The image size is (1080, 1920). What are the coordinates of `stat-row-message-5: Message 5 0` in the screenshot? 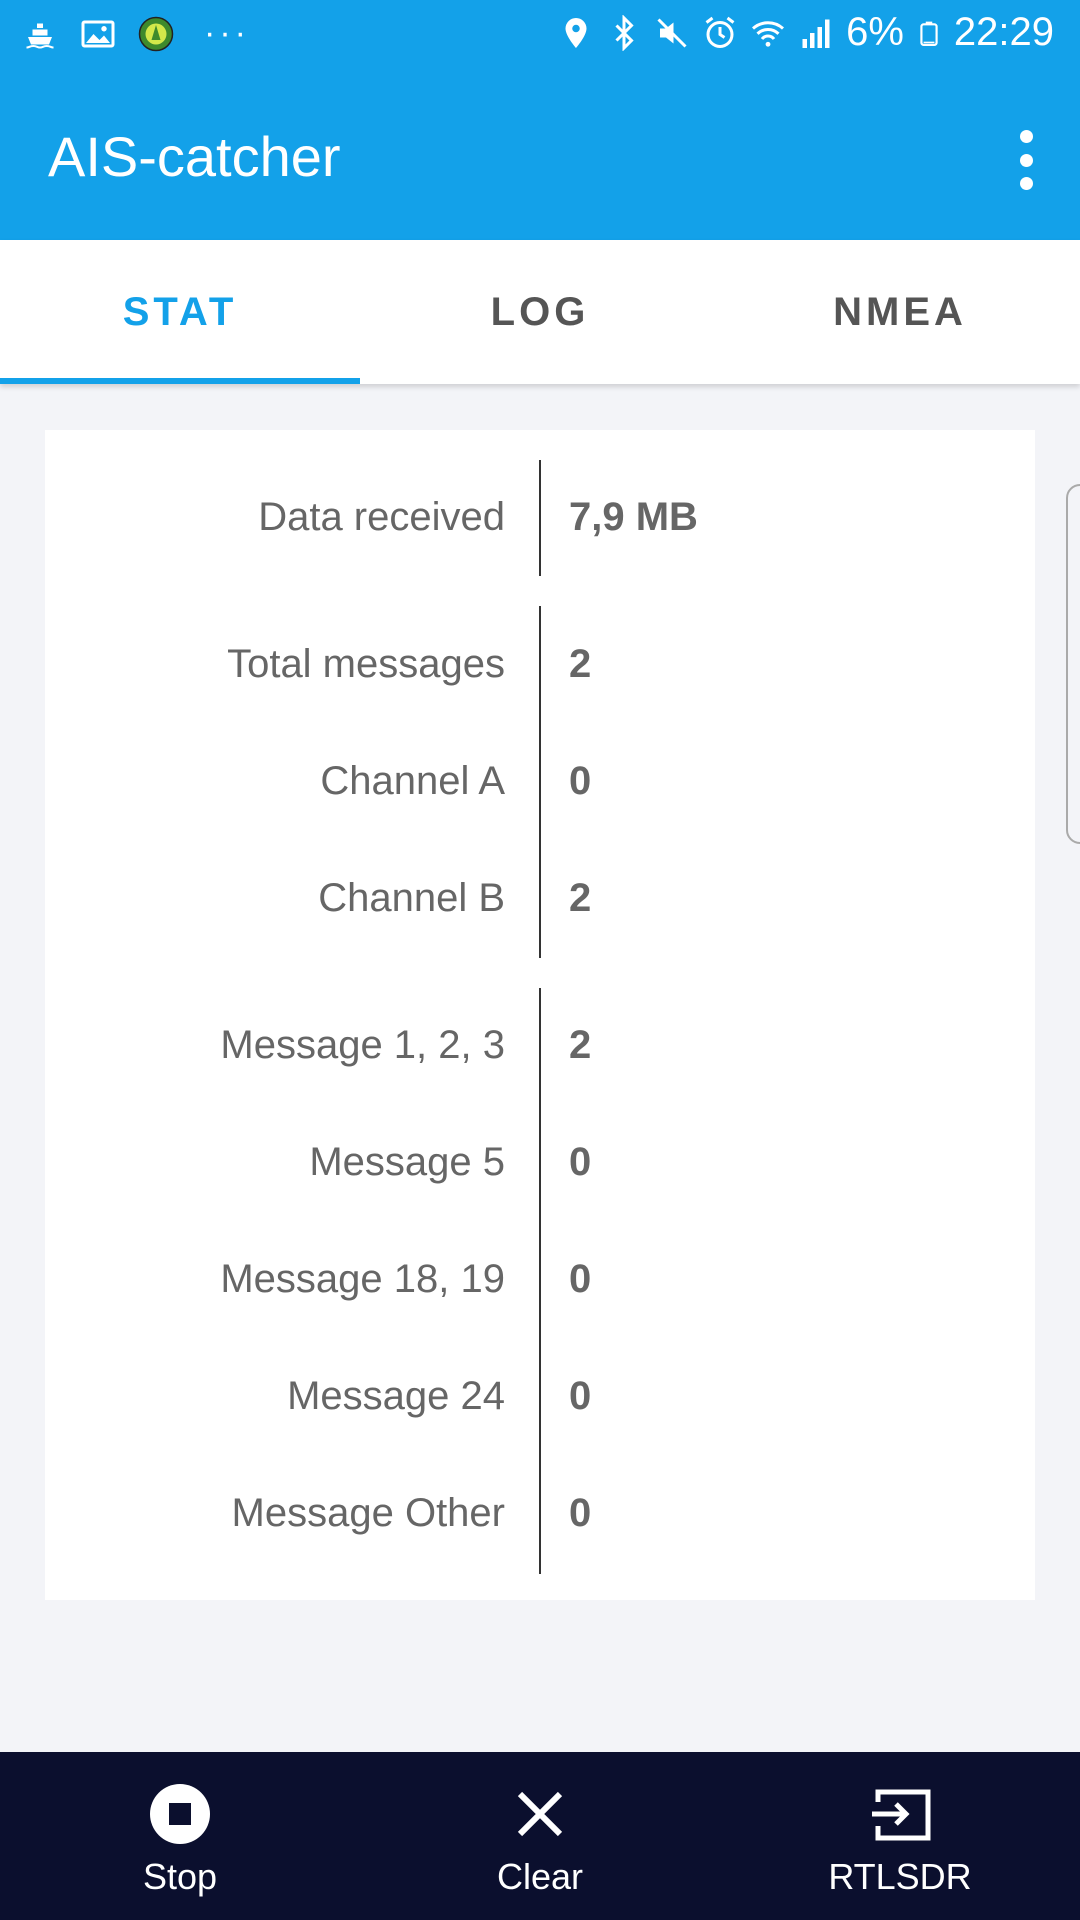 It's located at (540, 1162).